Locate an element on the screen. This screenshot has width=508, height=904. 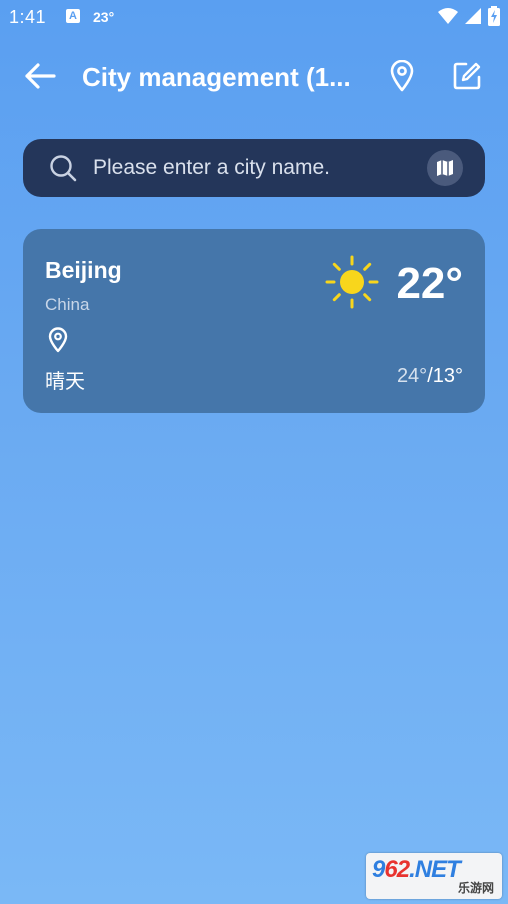
search-input is located at coordinates (253, 168).